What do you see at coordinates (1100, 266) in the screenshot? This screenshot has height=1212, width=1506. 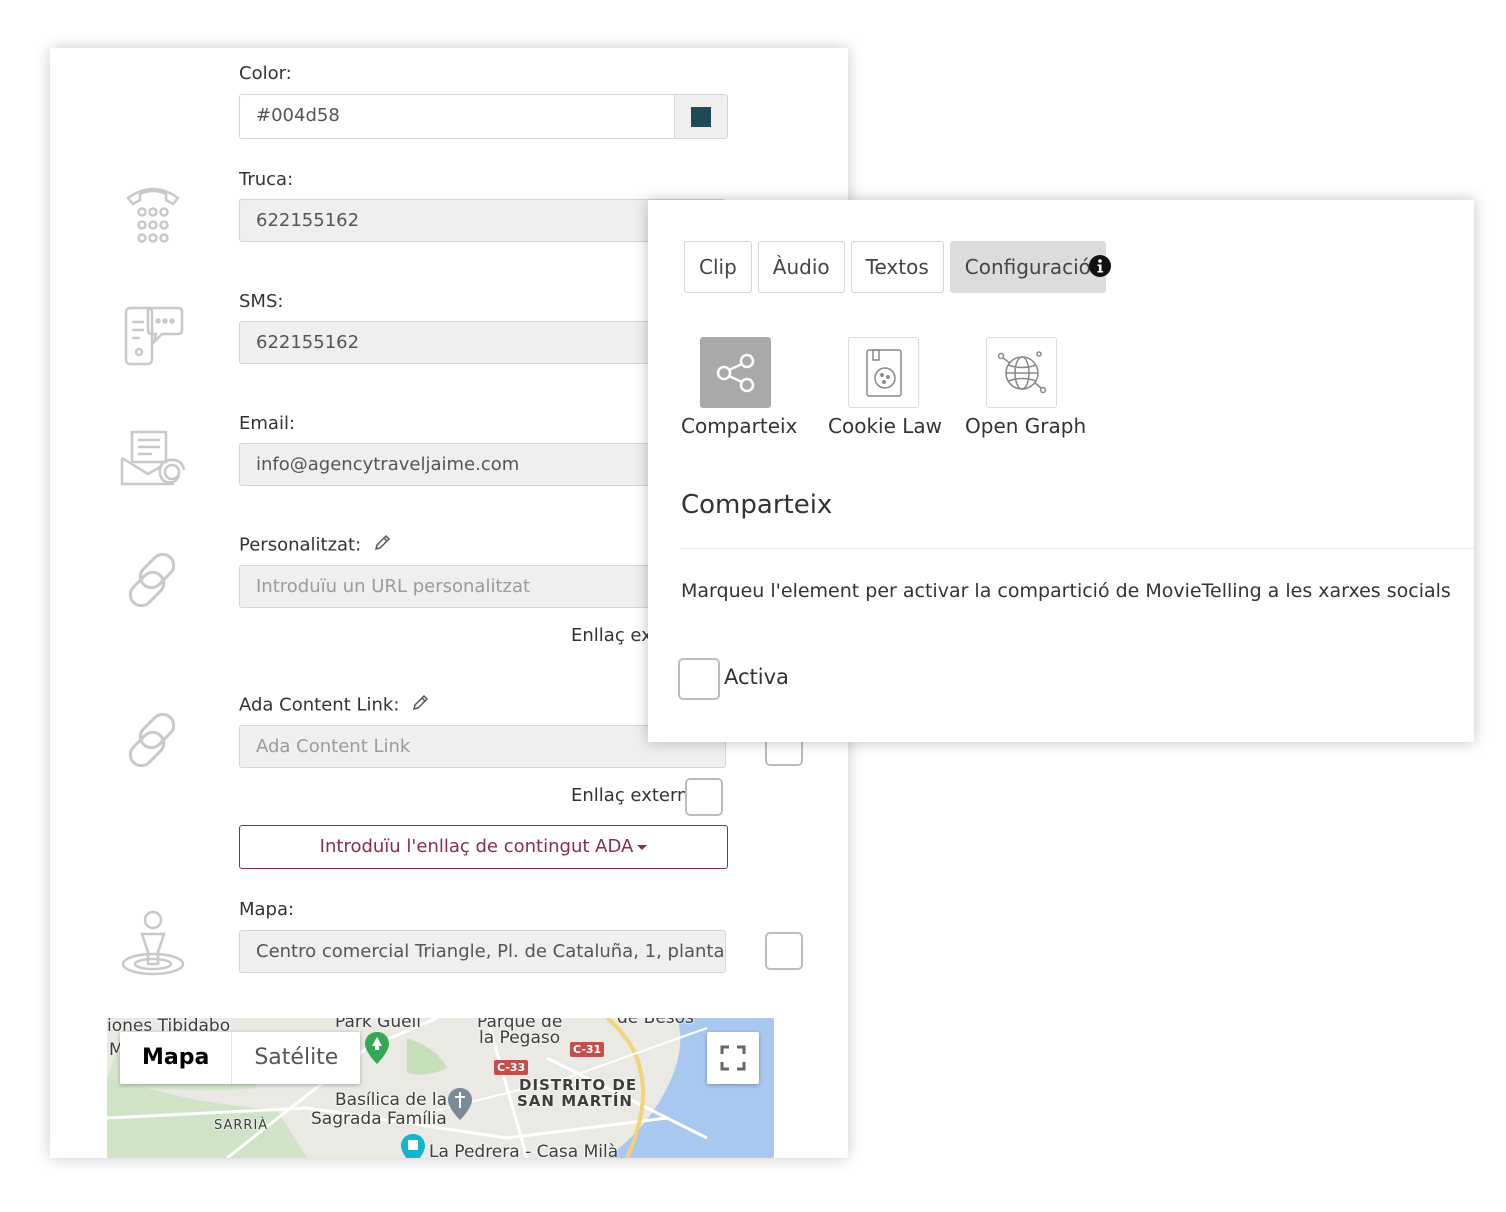 I see `info-icon` at bounding box center [1100, 266].